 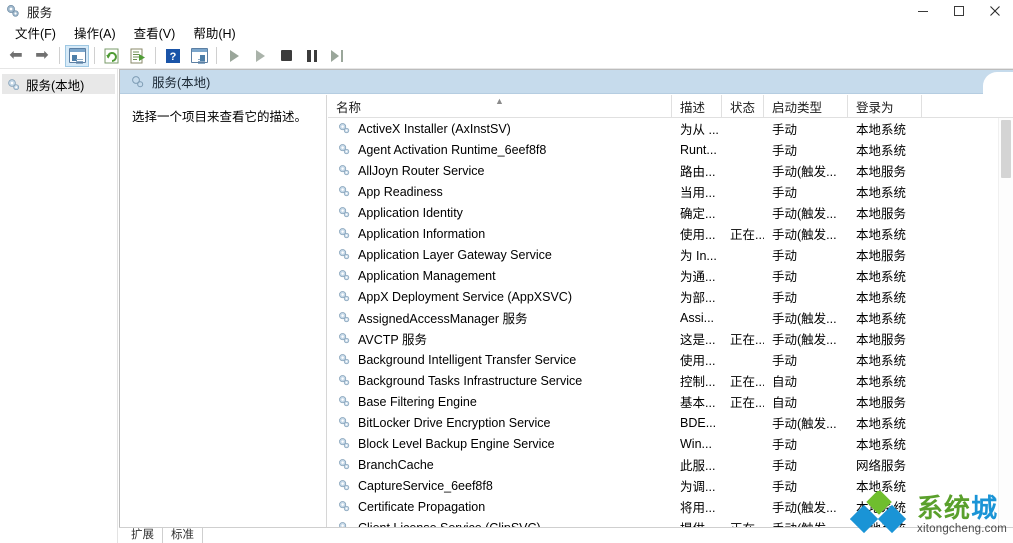 I want to click on cell-service-name: Certificate Propagation, so click(x=500, y=506).